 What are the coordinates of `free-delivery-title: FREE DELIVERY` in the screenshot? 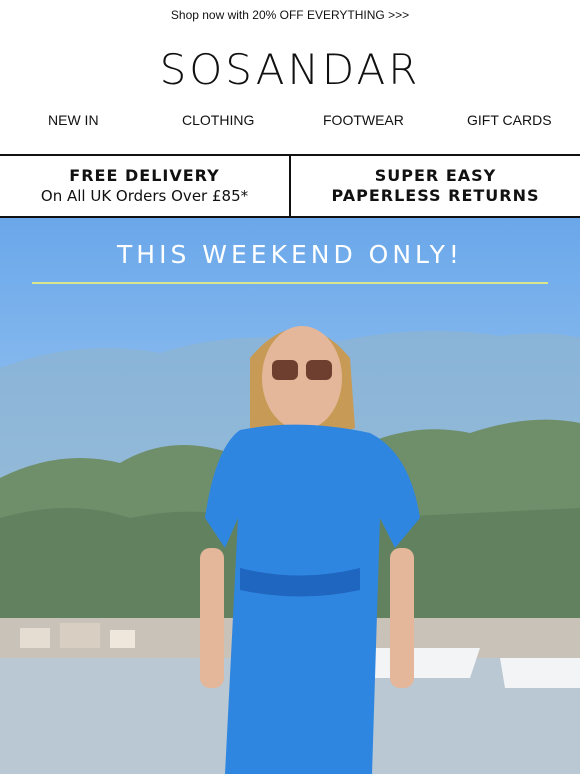 It's located at (144, 175).